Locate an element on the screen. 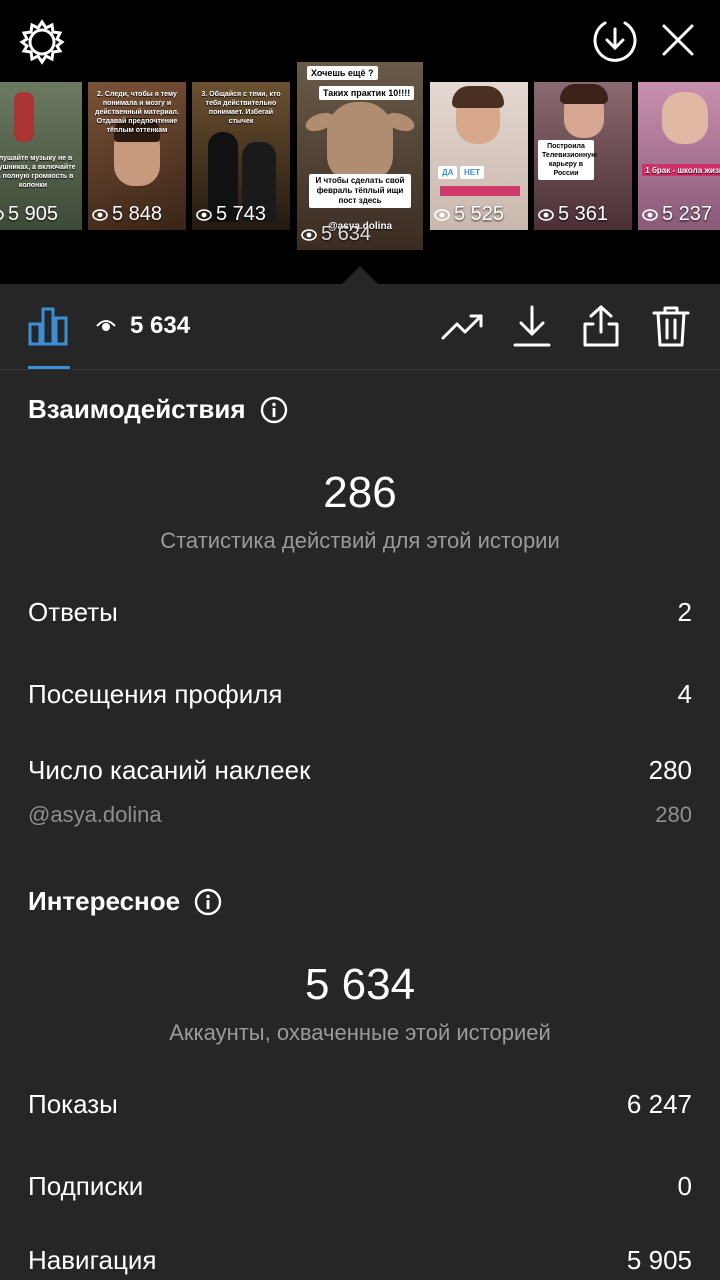 The image size is (720, 1280). story-sticker: Построила Телевизионную карьеру в России is located at coordinates (567, 160).